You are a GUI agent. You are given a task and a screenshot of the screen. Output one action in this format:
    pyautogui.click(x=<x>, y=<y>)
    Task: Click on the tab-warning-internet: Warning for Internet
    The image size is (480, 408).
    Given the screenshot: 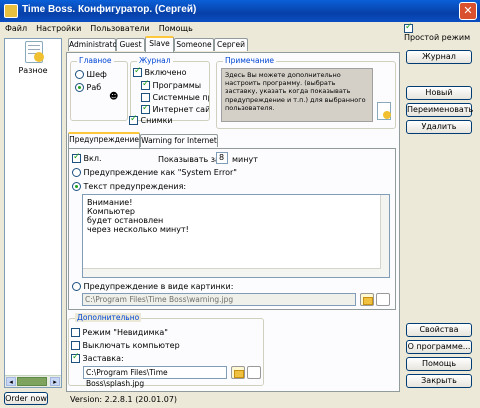 What is the action you would take?
    pyautogui.click(x=179, y=140)
    